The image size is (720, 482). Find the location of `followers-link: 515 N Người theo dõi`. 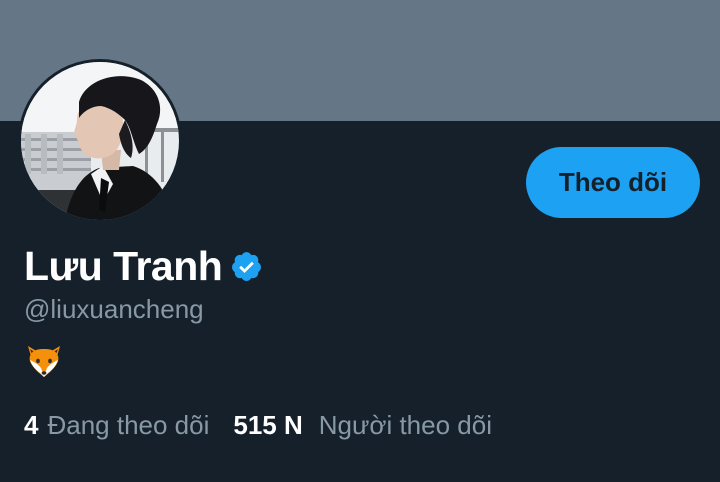

followers-link: 515 N Người theo dõi is located at coordinates (362, 425).